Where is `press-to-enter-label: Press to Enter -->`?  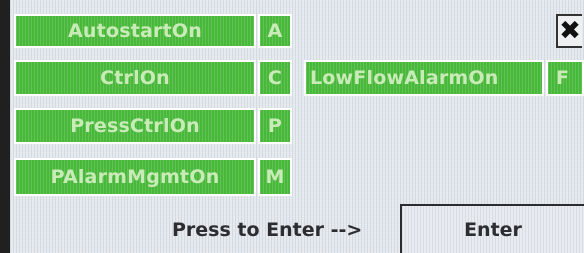 press-to-enter-label: Press to Enter --> is located at coordinates (267, 230).